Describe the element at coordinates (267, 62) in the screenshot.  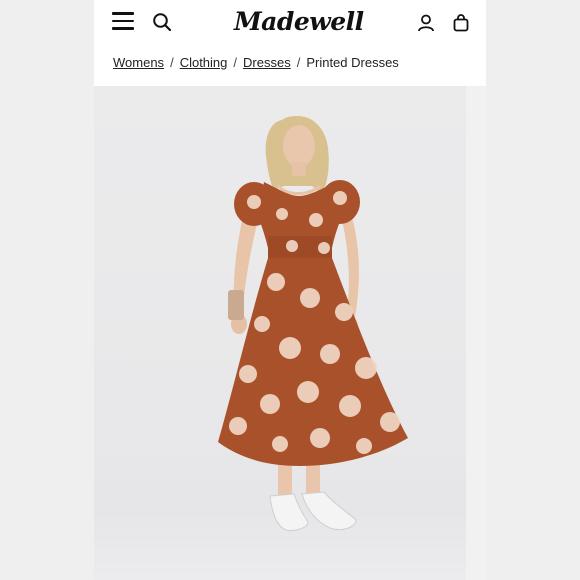
I see `breadcrumb-link-dresses: Dresses` at that location.